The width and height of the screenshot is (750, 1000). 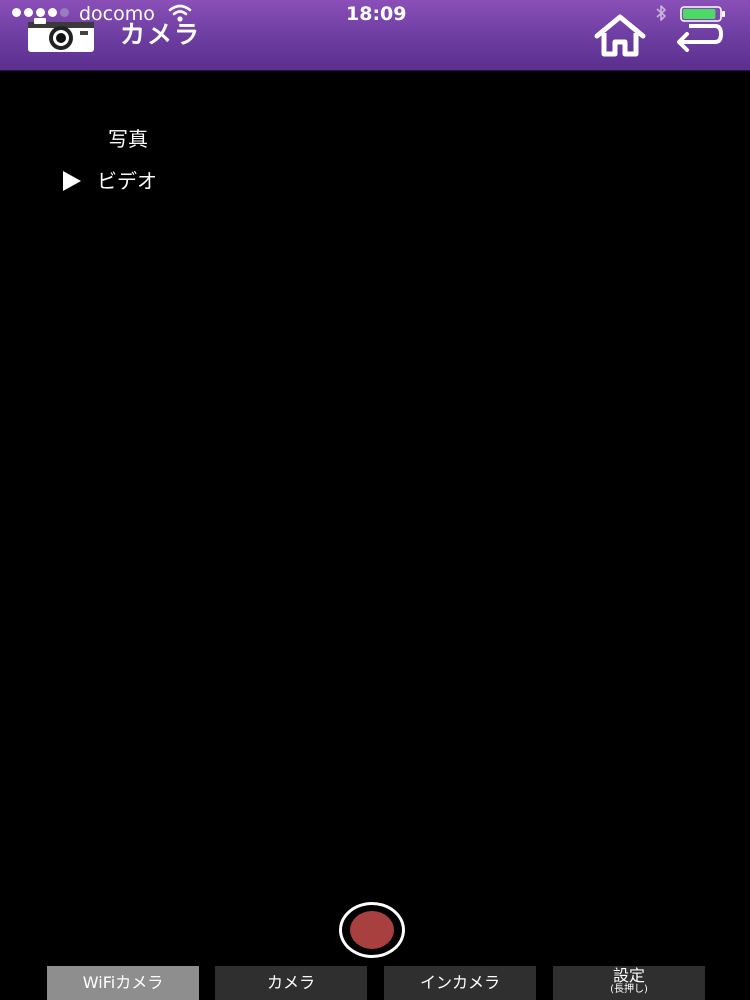 I want to click on mode-photo: 写真, so click(x=128, y=139).